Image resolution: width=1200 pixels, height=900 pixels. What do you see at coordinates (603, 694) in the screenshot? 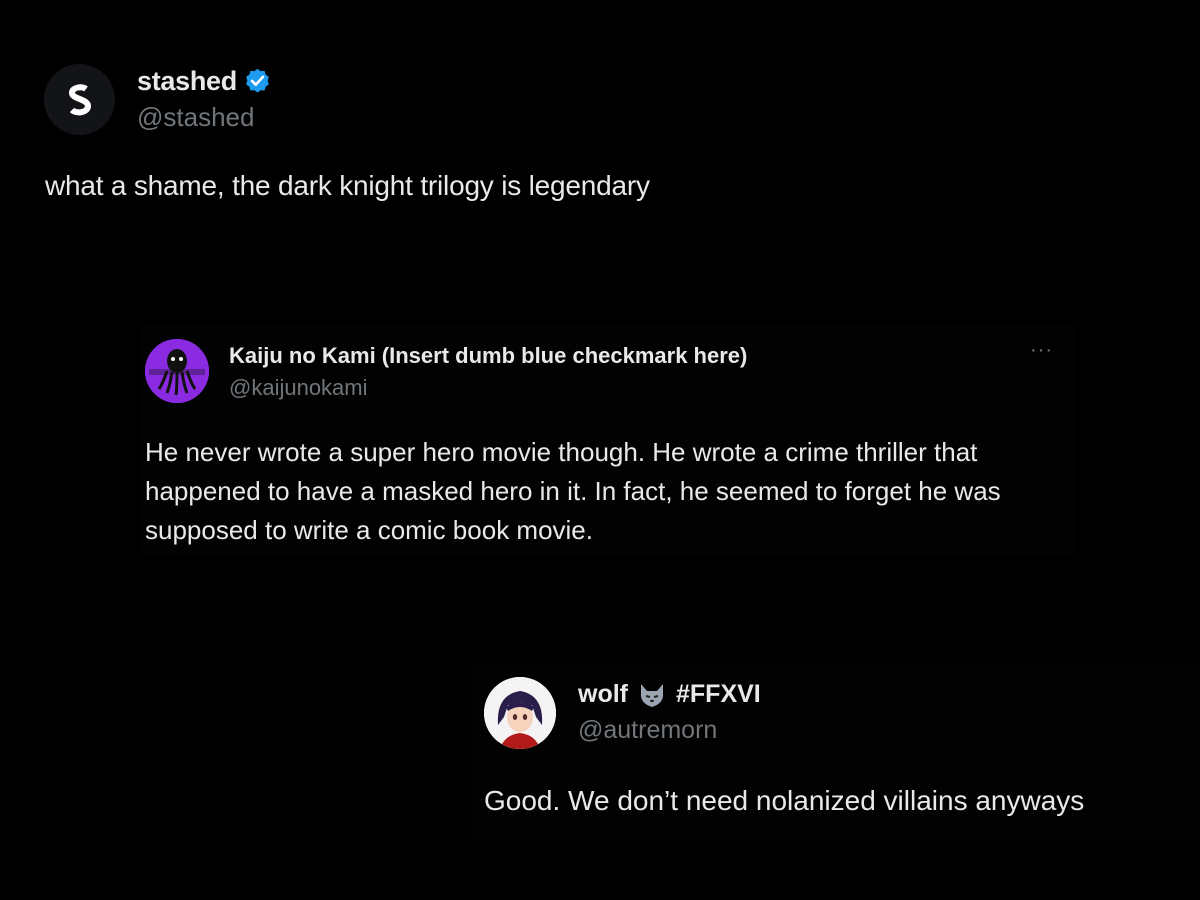
I see `display-name: wolf` at bounding box center [603, 694].